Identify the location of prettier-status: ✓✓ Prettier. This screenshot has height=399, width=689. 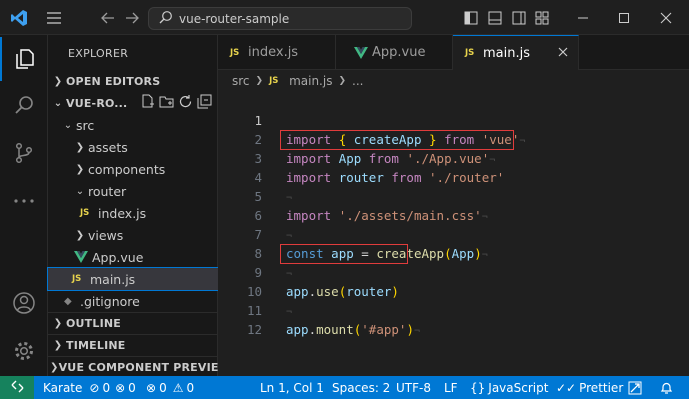
(589, 387).